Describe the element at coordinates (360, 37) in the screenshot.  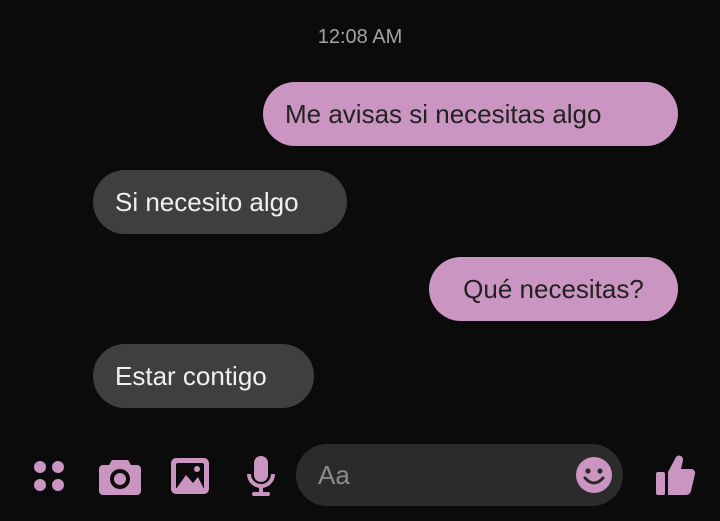
I see `message-timestamp: 12:08 AM` at that location.